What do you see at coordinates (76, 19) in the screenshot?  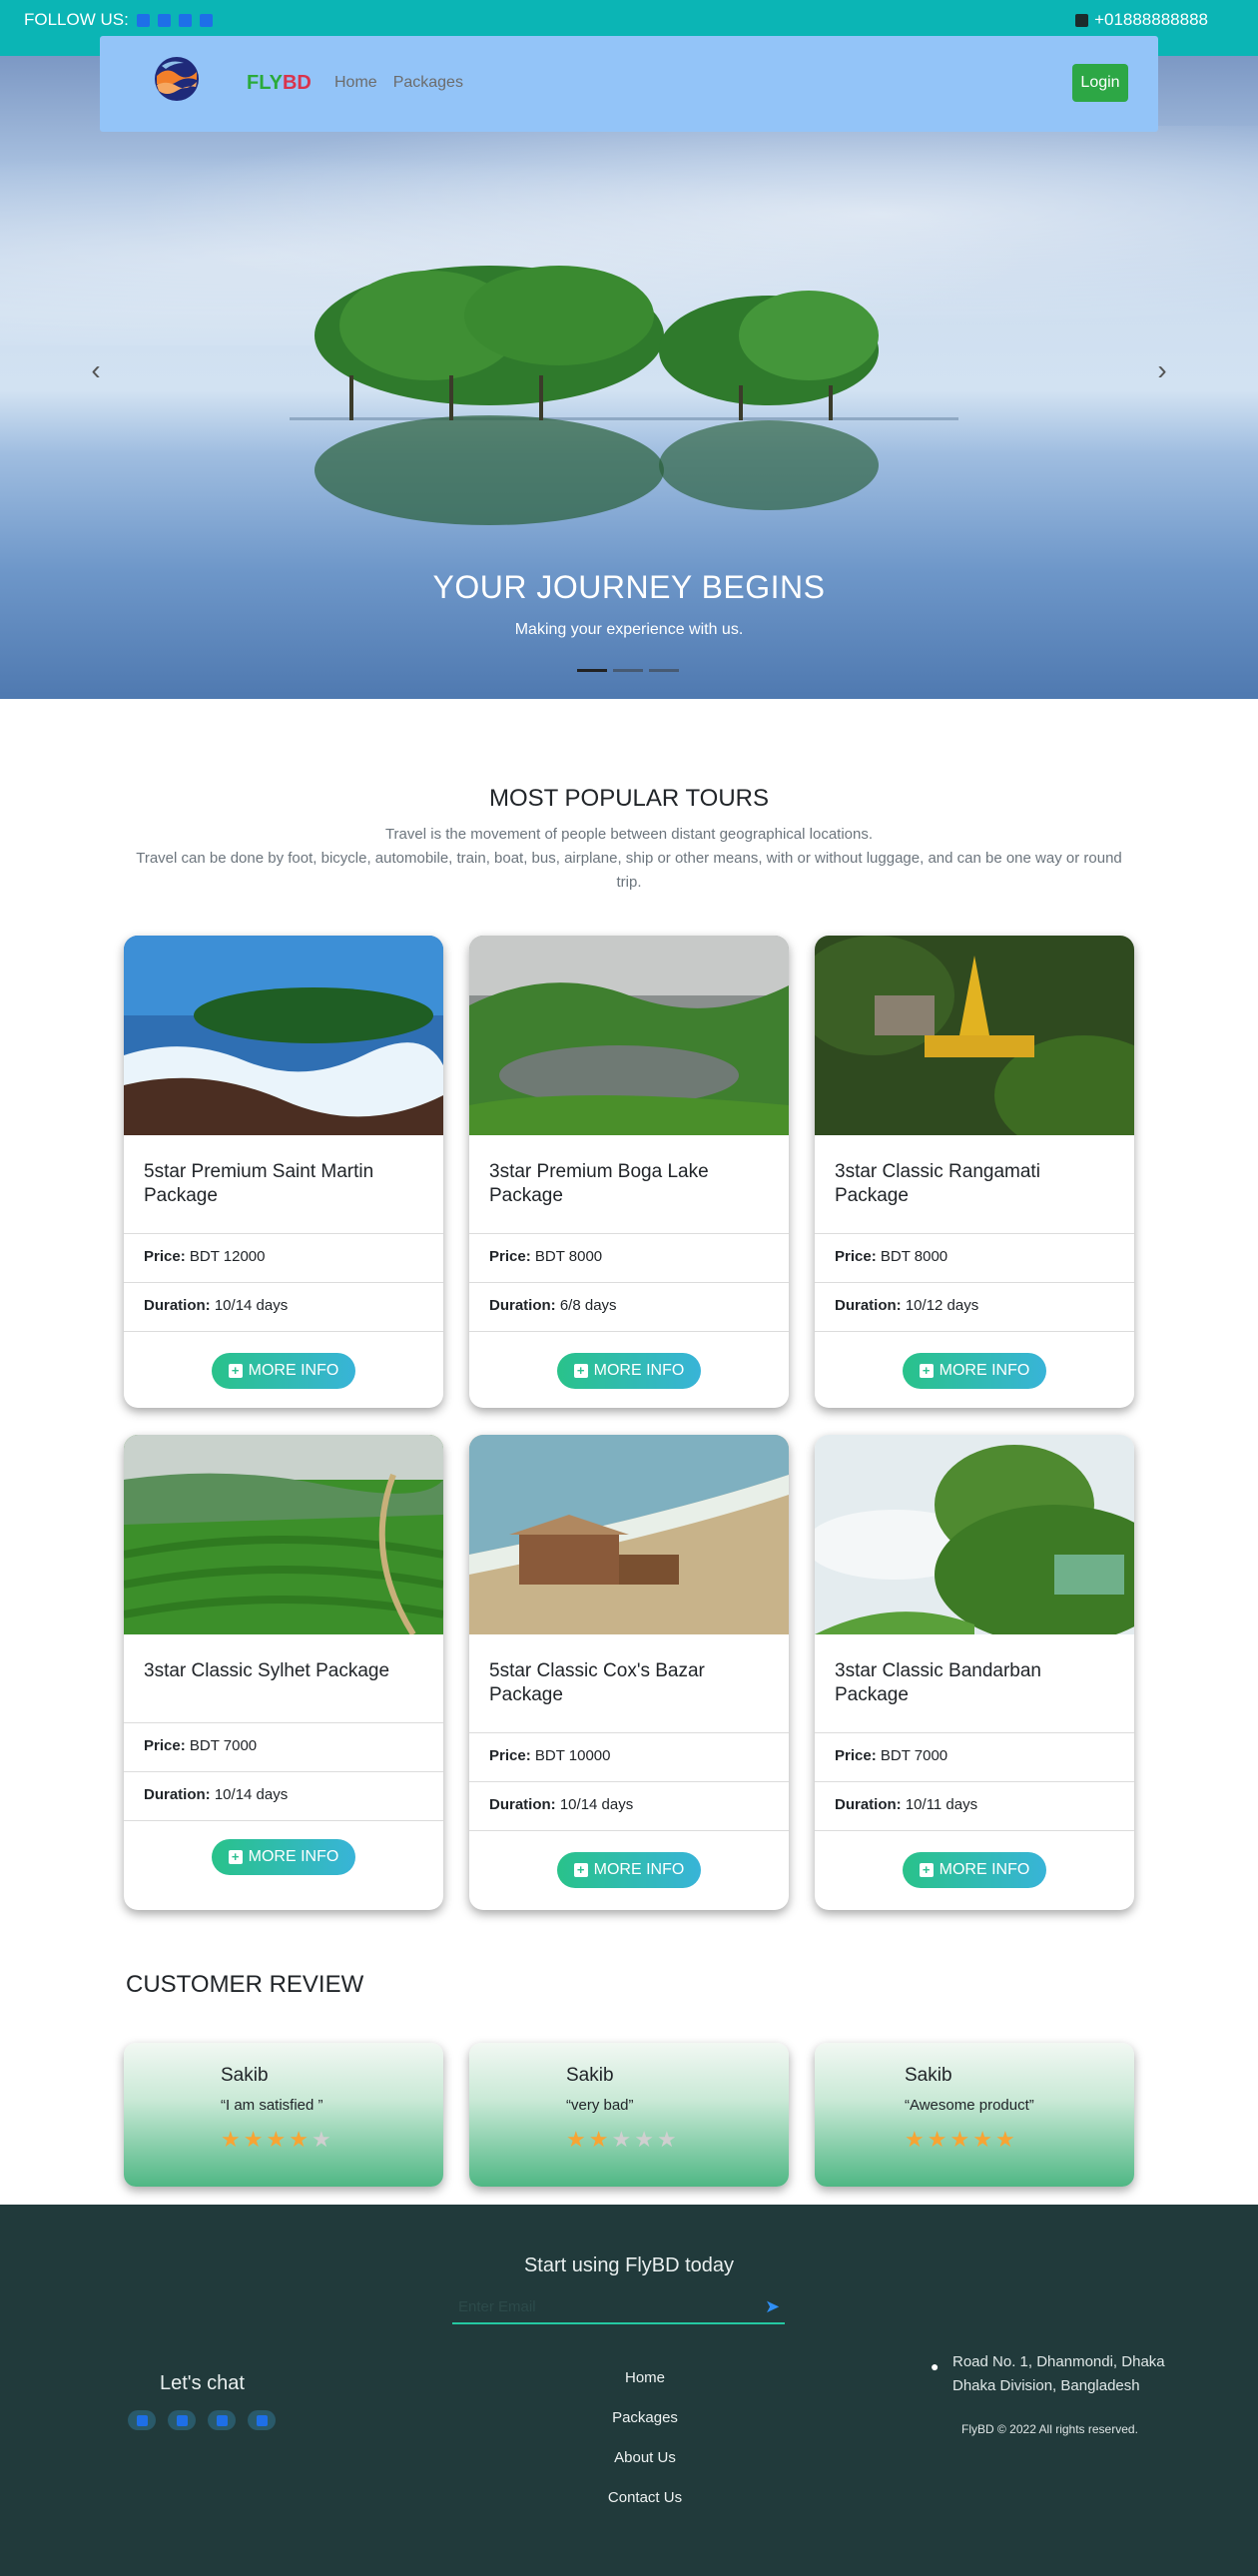 I see `follow-us-label: FOLLOW US:` at bounding box center [76, 19].